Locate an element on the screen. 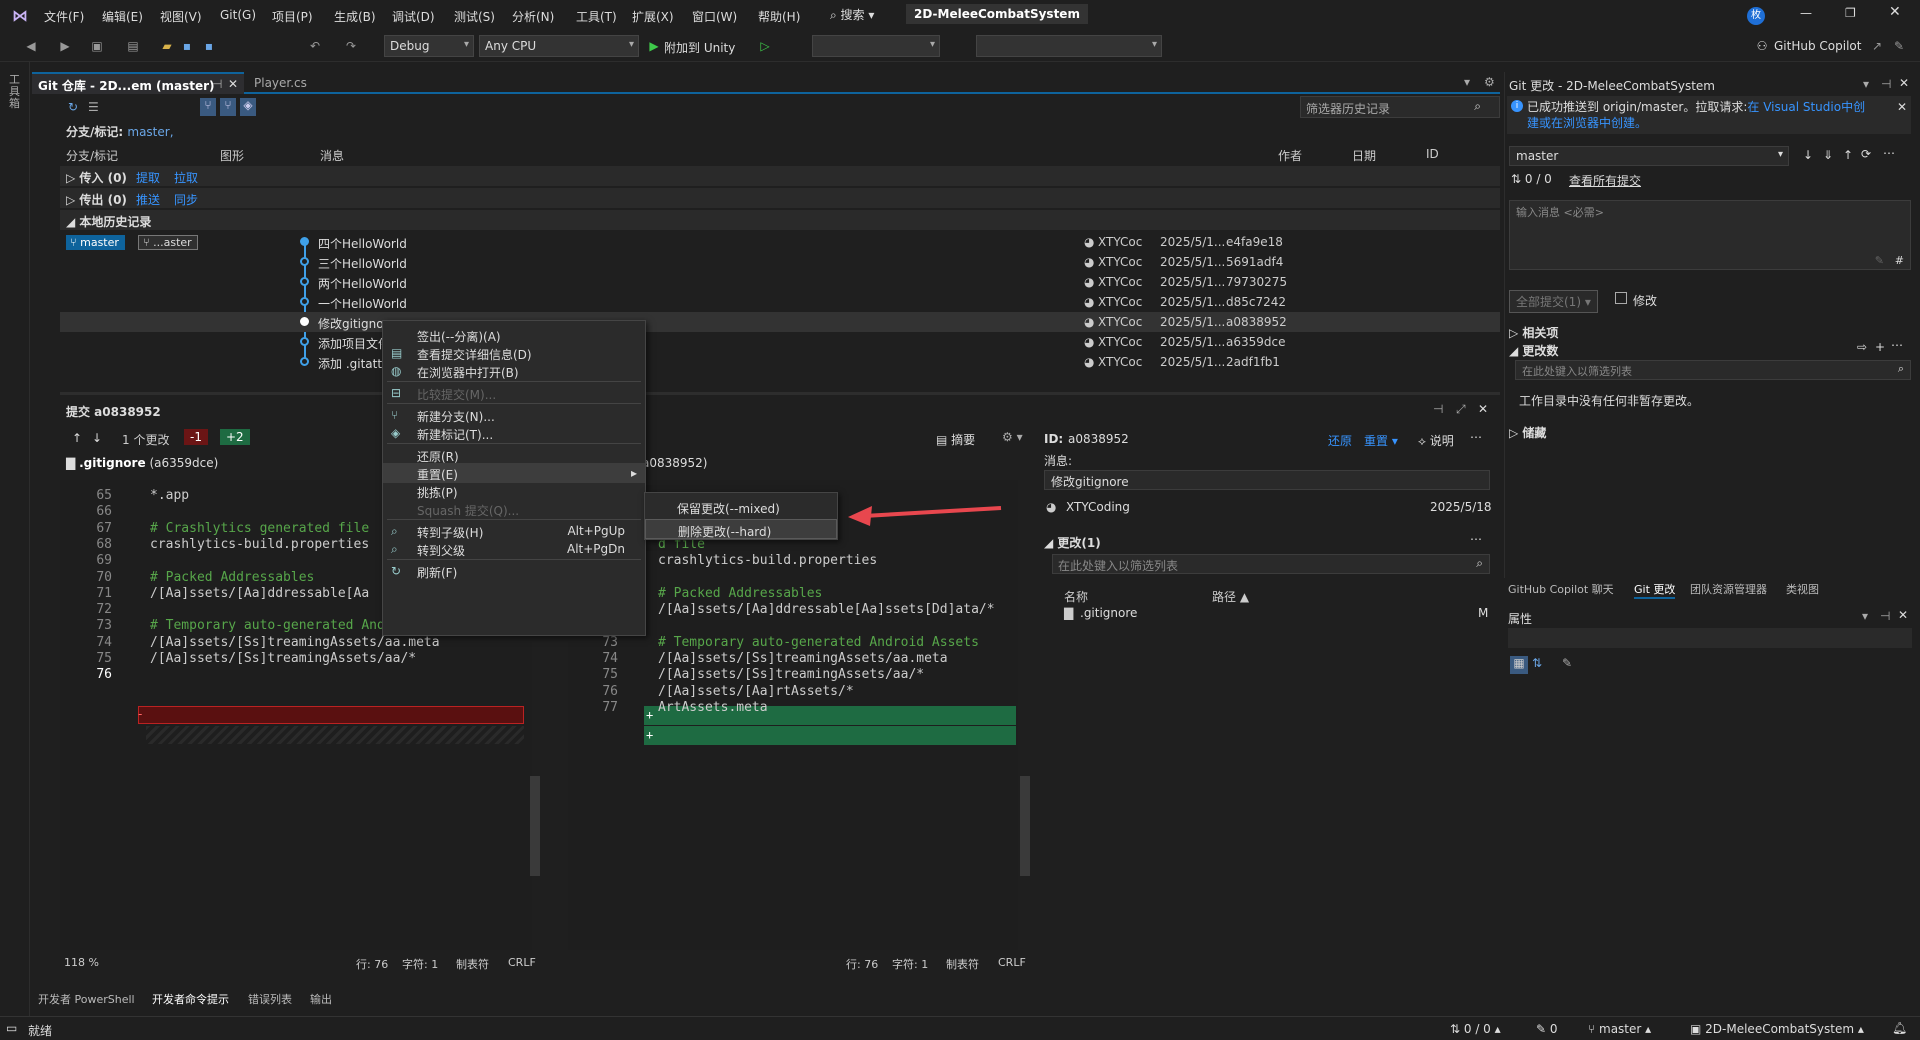 The width and height of the screenshot is (1920, 1040). platform-select: Any CPU is located at coordinates (559, 46).